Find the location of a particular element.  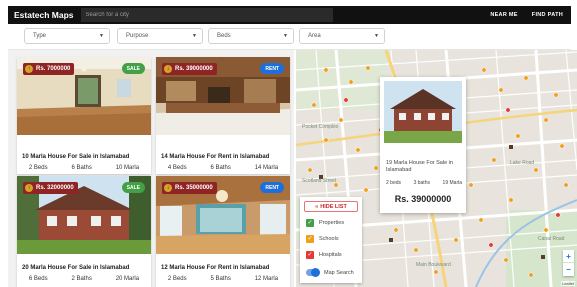

listing-baths: 2 Baths is located at coordinates (81, 279).